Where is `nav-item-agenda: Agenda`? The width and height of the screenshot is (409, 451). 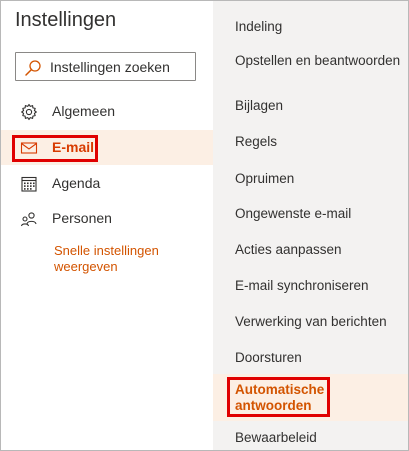 nav-item-agenda: Agenda is located at coordinates (107, 183).